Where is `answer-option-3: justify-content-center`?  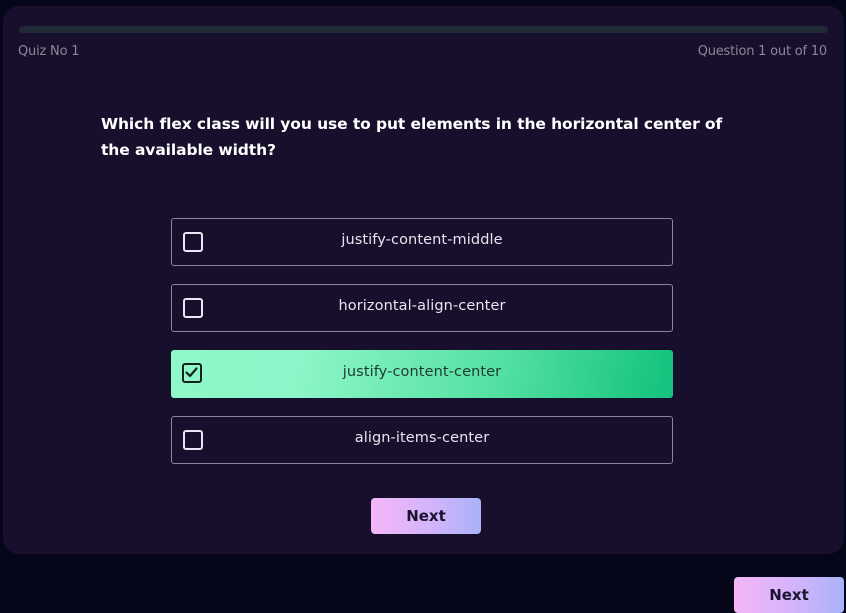 answer-option-3: justify-content-center is located at coordinates (422, 374).